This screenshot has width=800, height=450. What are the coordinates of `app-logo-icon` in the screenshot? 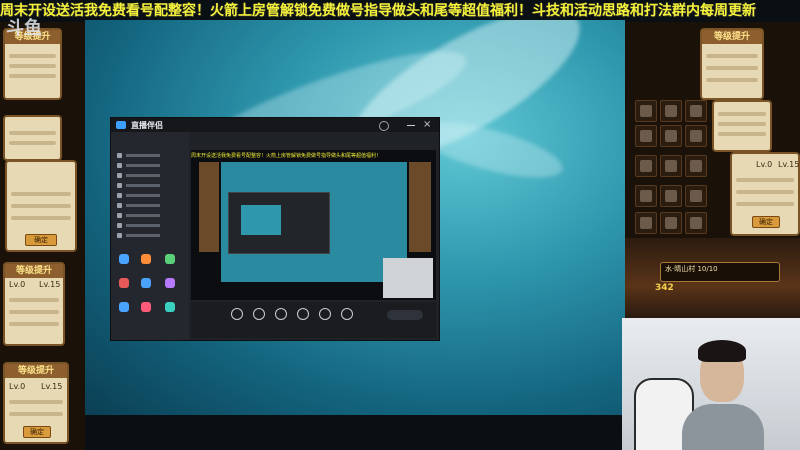 It's located at (121, 125).